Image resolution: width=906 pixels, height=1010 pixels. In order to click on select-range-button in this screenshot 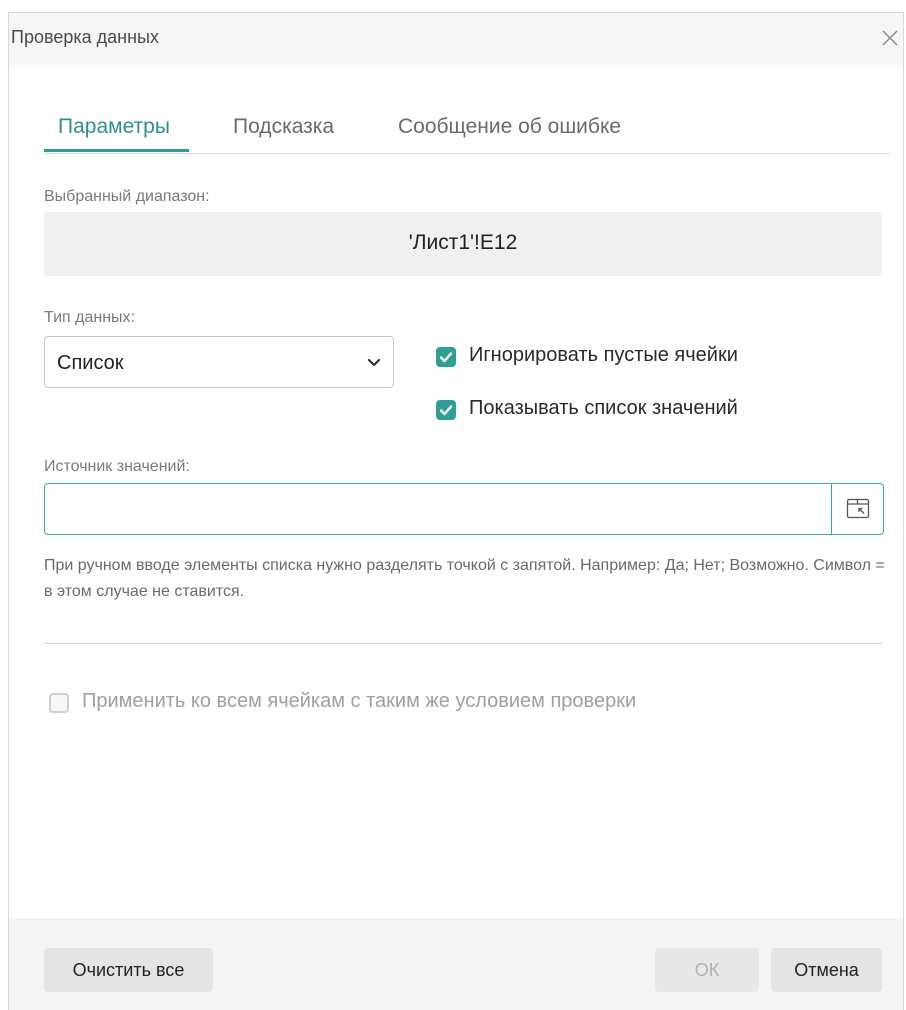, I will do `click(857, 509)`.